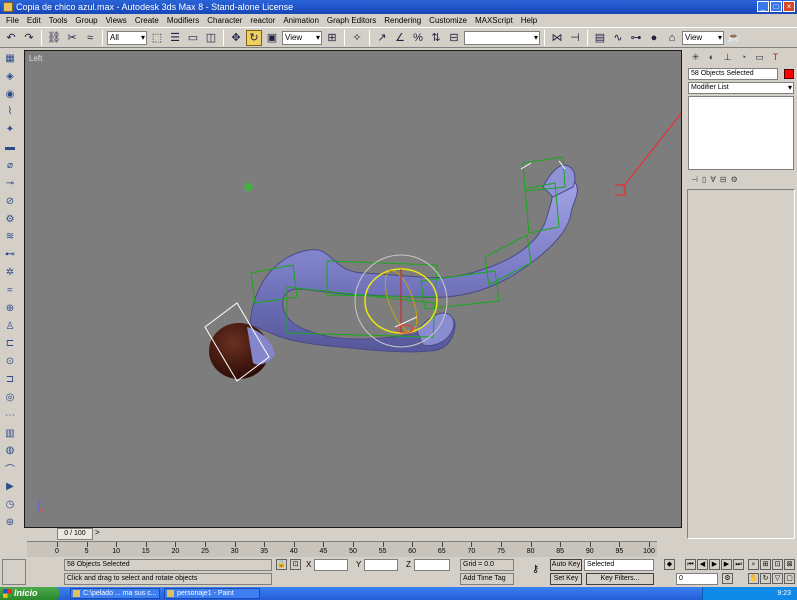 The image size is (797, 600). I want to click on rectangular-selection-icon: ▭, so click(193, 38).